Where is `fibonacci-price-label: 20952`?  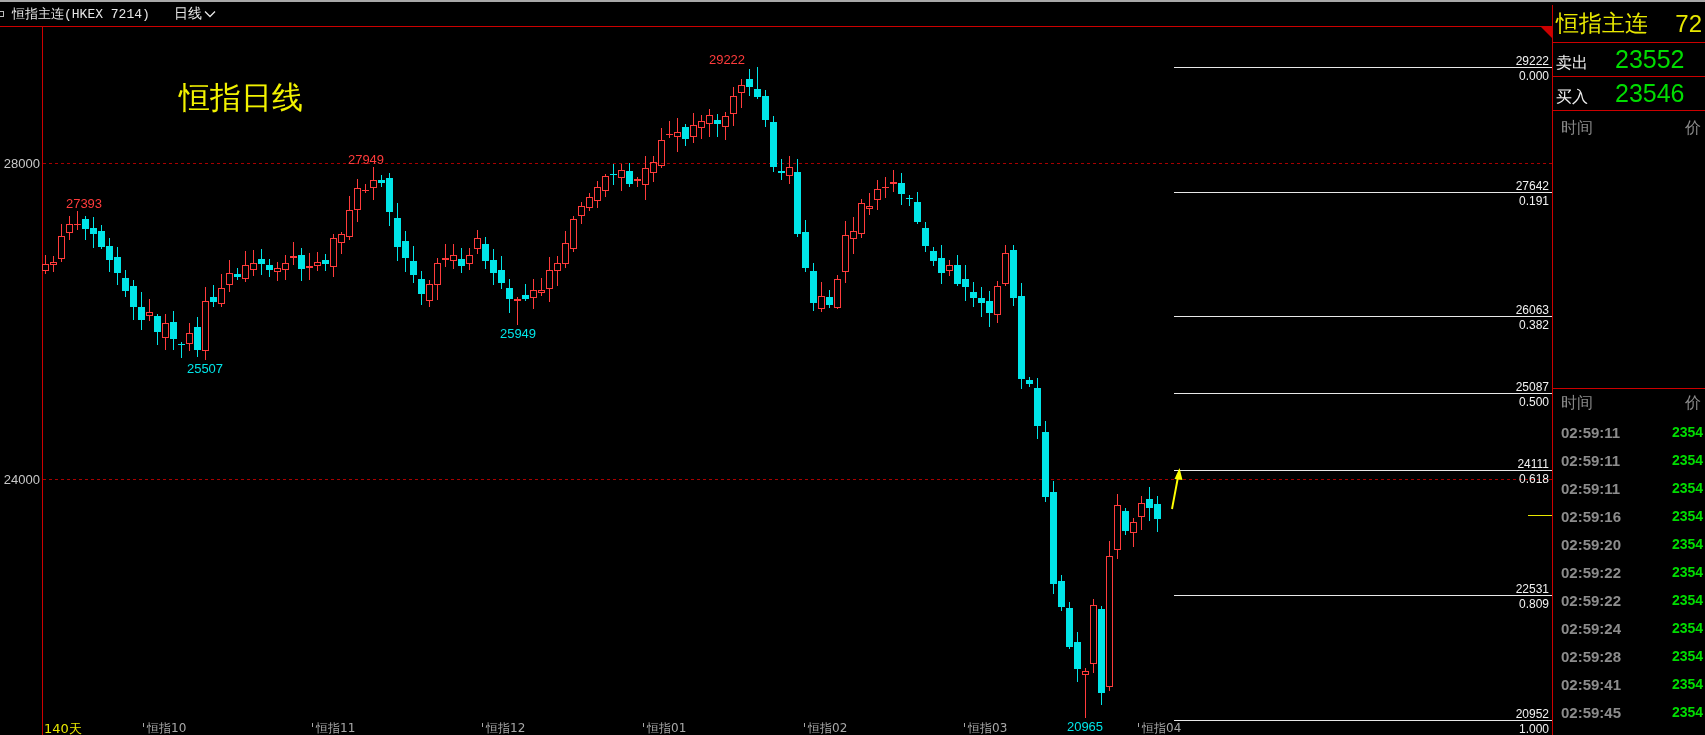
fibonacci-price-label: 20952 is located at coordinates (1532, 713).